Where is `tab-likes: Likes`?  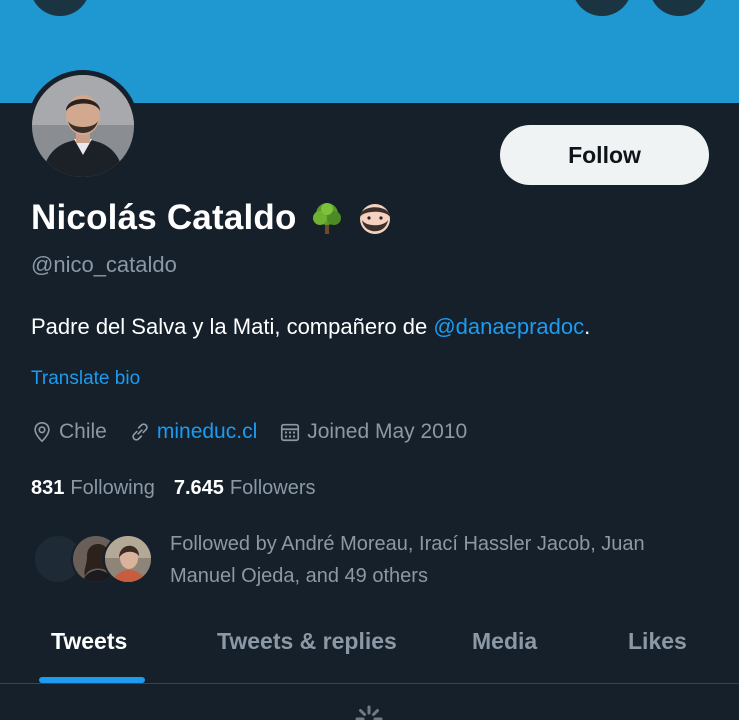
tab-likes: Likes is located at coordinates (657, 641).